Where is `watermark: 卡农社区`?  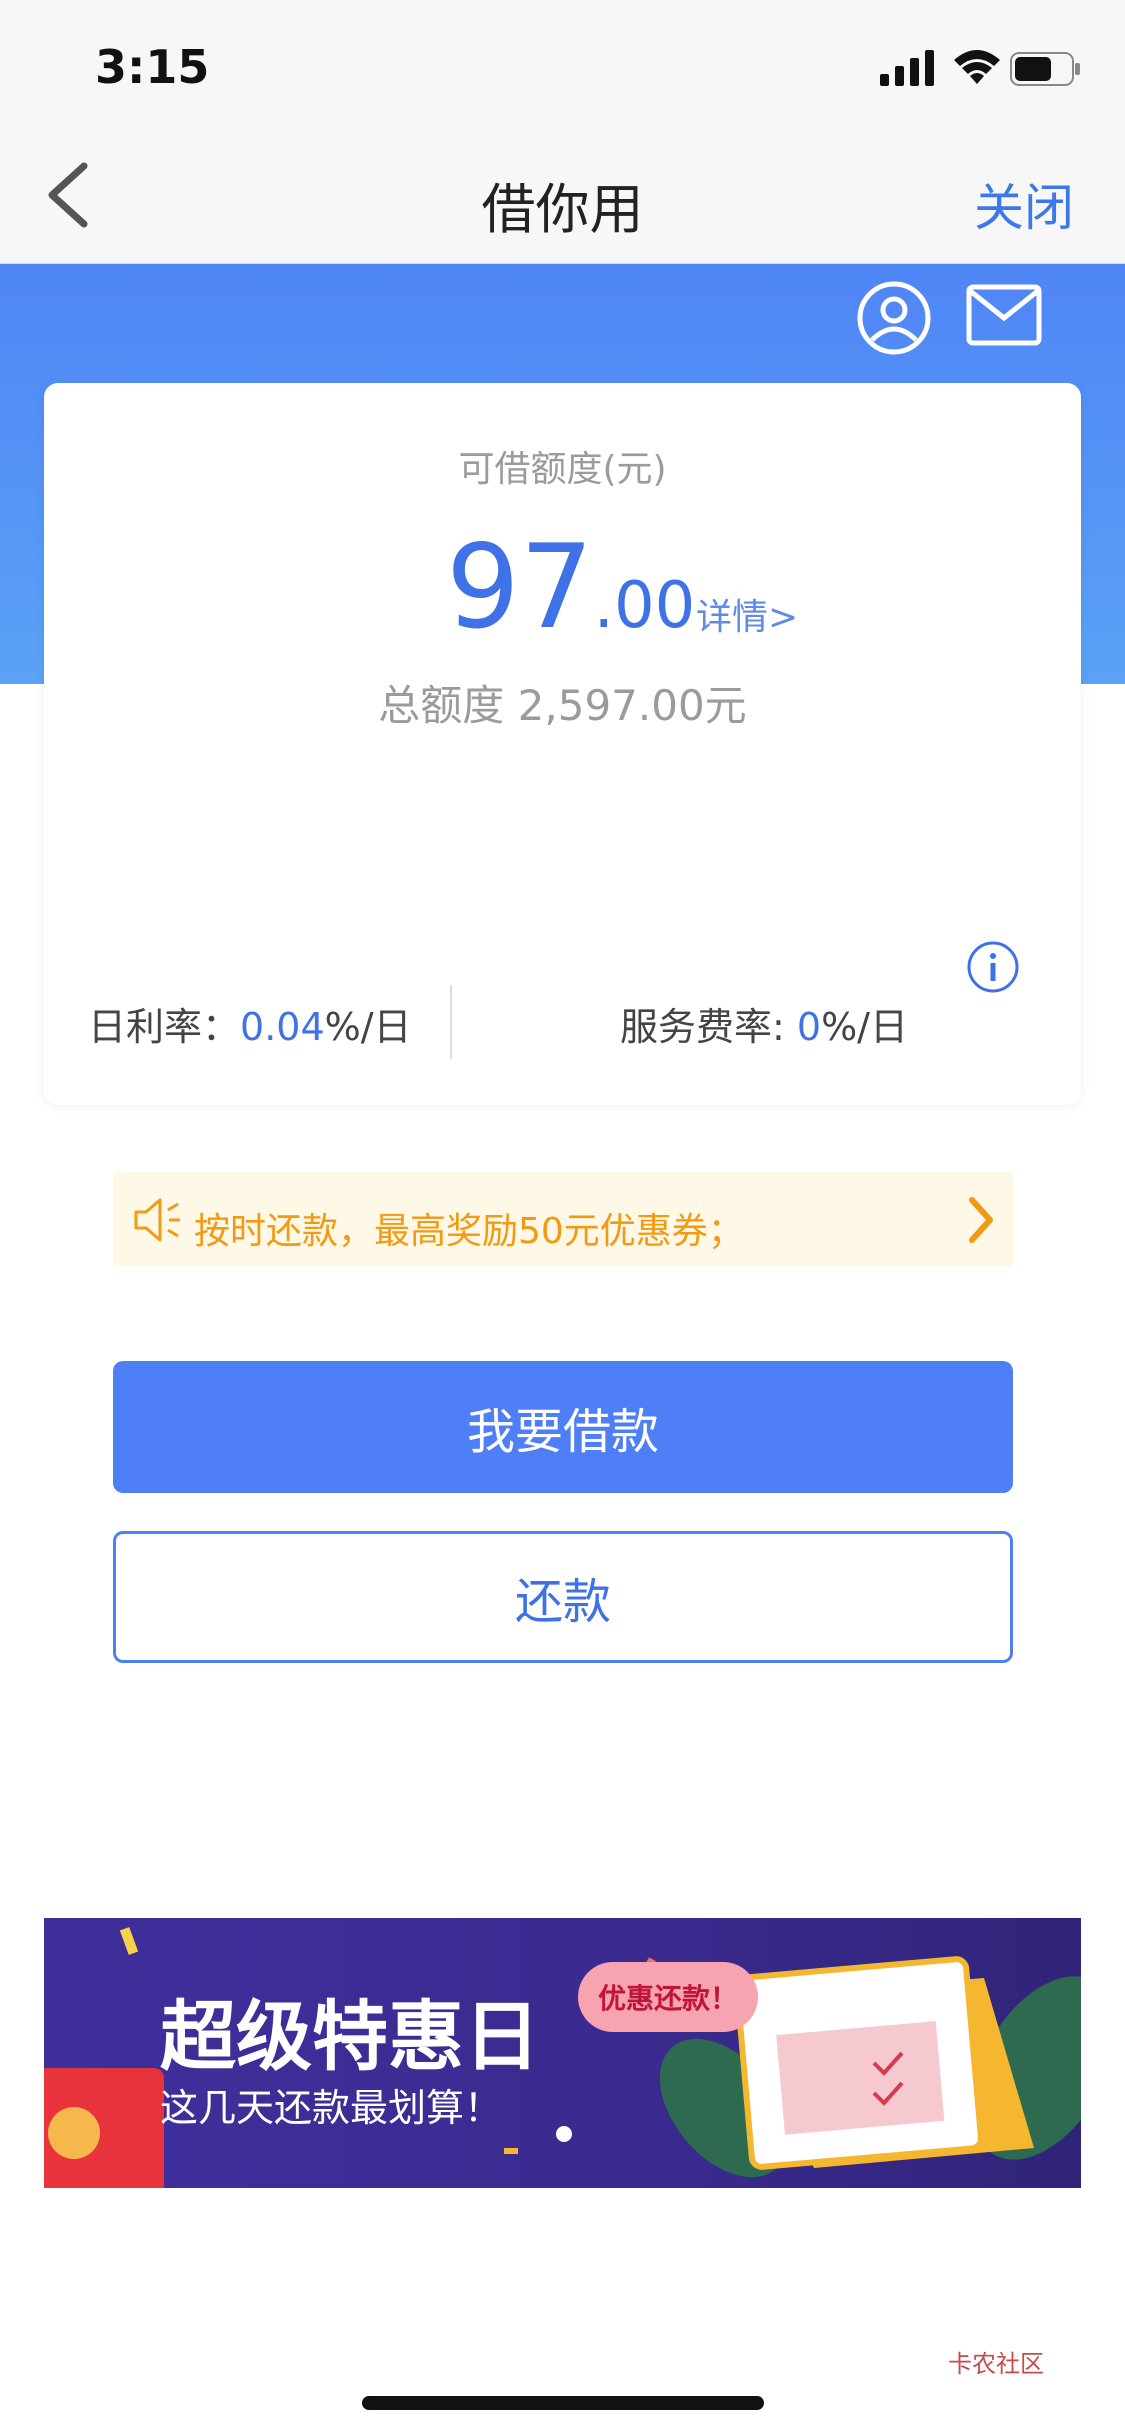 watermark: 卡农社区 is located at coordinates (996, 2364).